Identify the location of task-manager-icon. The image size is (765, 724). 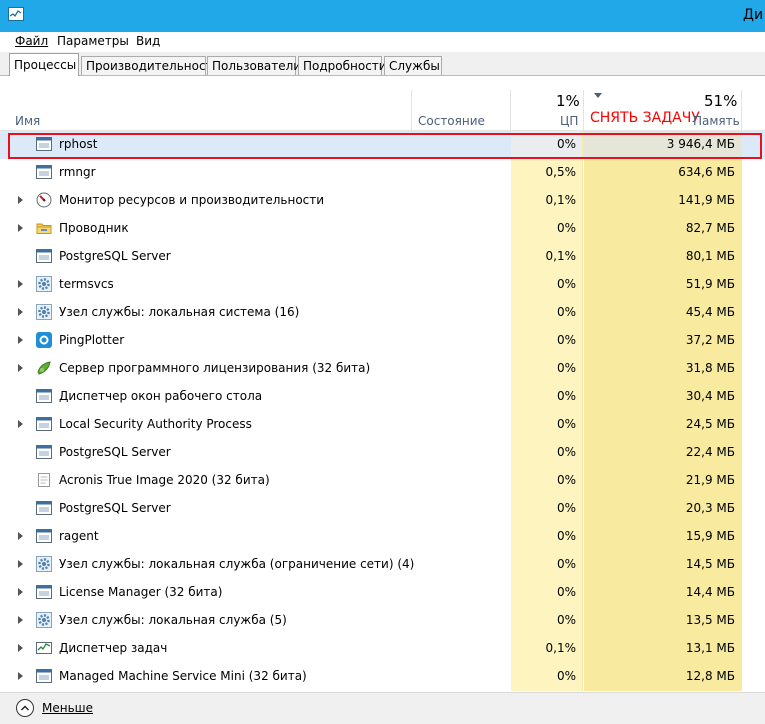
(44, 648).